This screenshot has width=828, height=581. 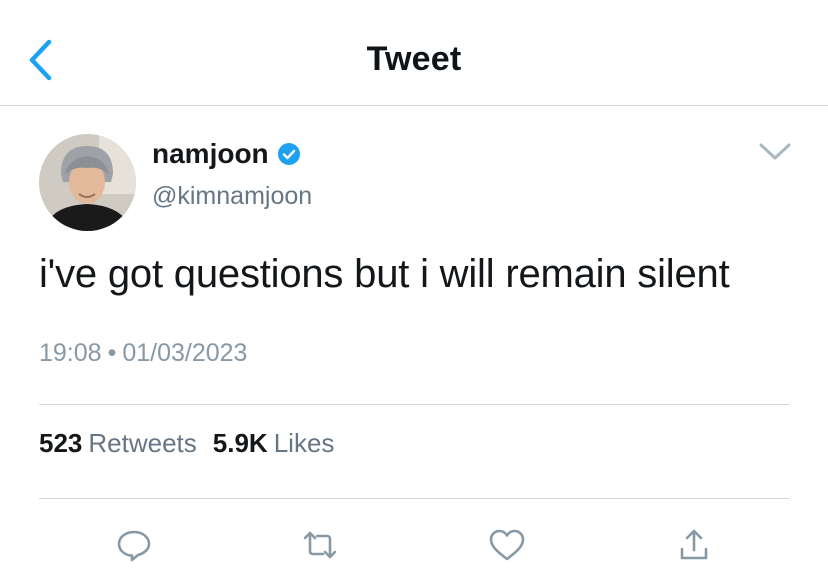 I want to click on retweet-icon, so click(x=320, y=545).